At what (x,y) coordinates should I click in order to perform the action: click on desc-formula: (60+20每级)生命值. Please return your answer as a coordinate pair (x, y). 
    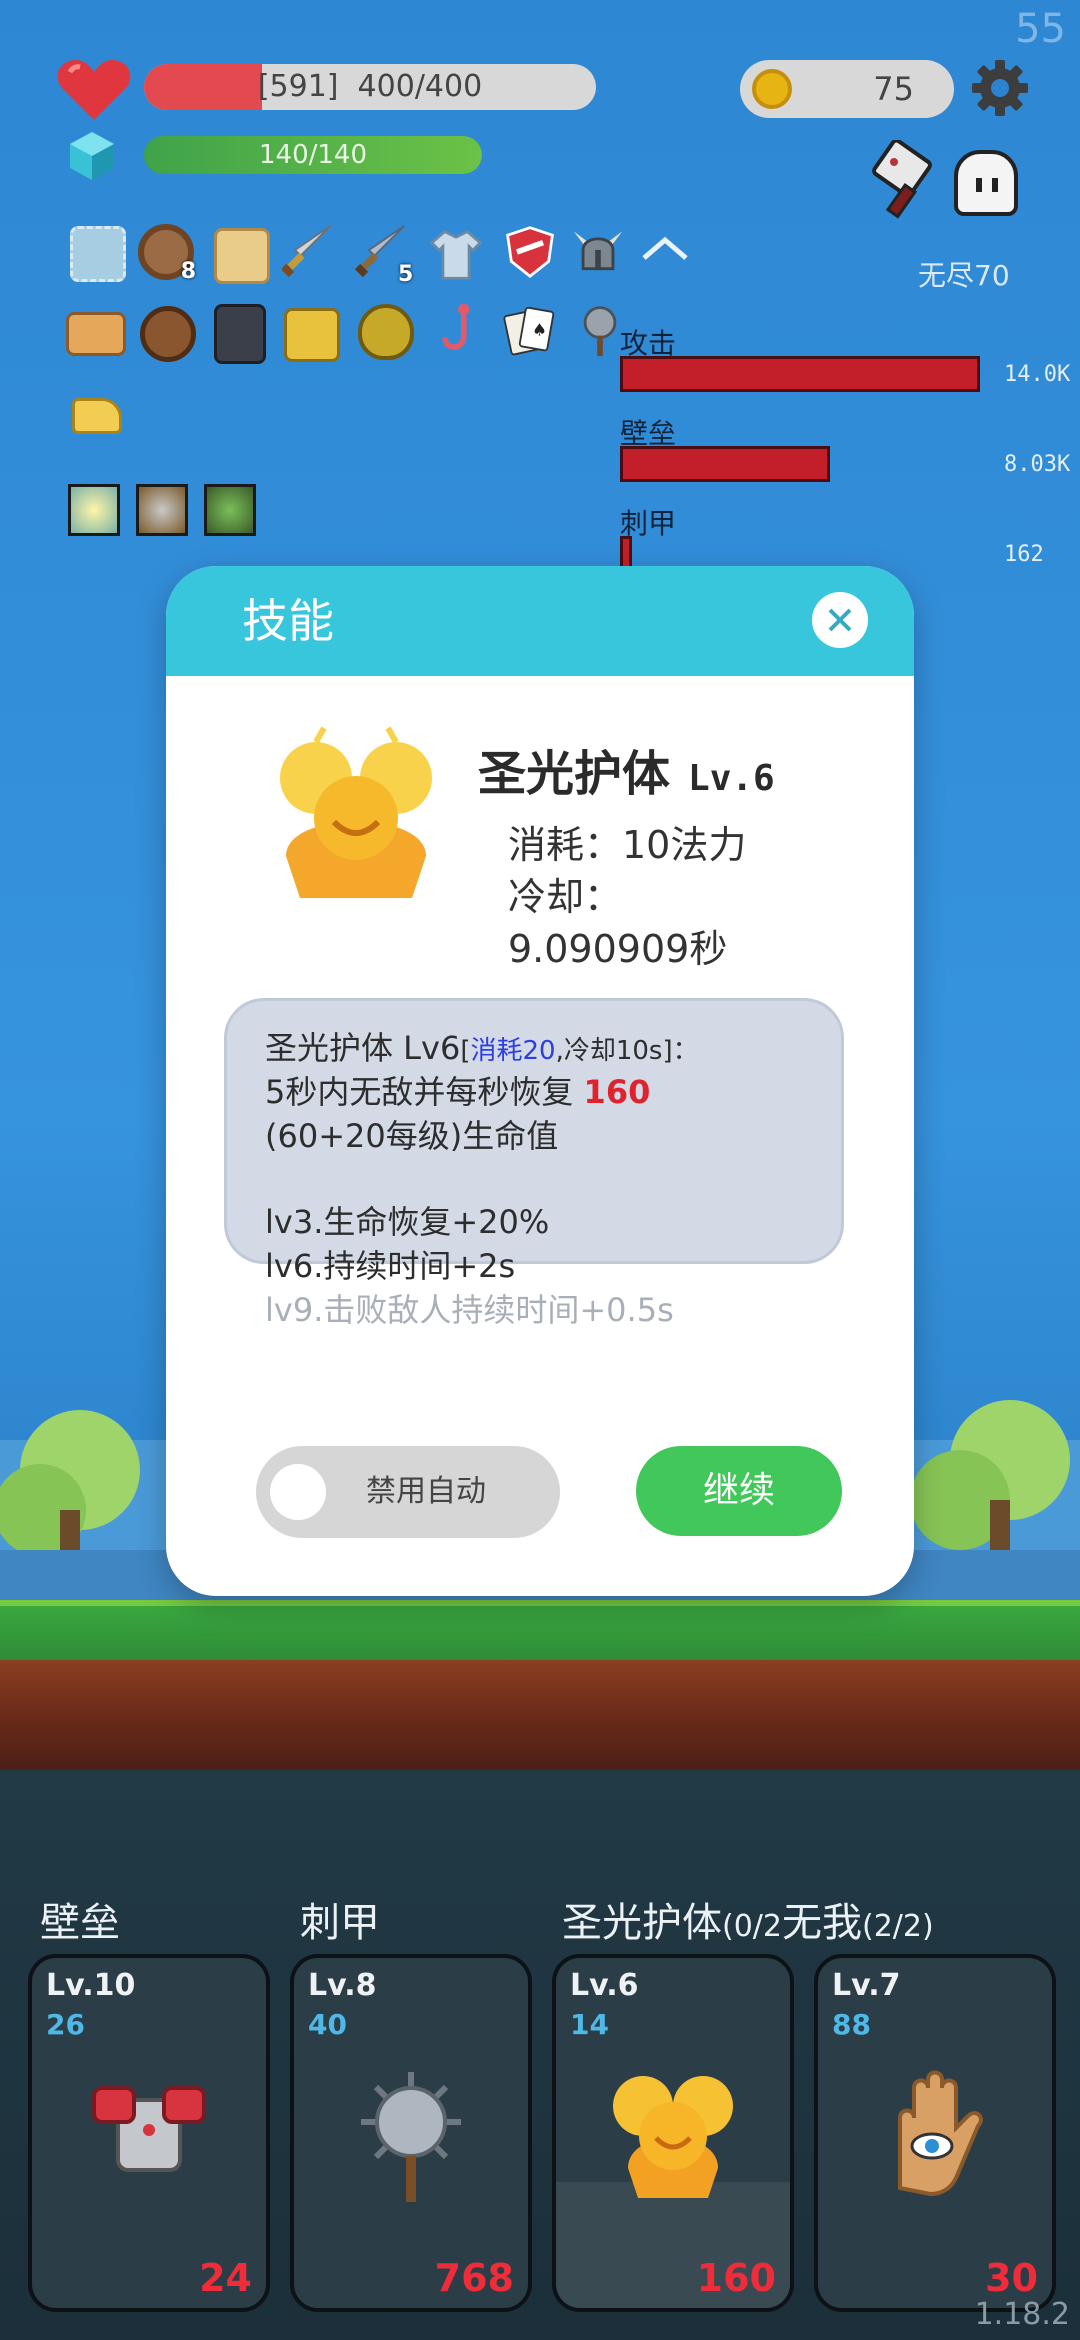
    Looking at the image, I should click on (412, 1136).